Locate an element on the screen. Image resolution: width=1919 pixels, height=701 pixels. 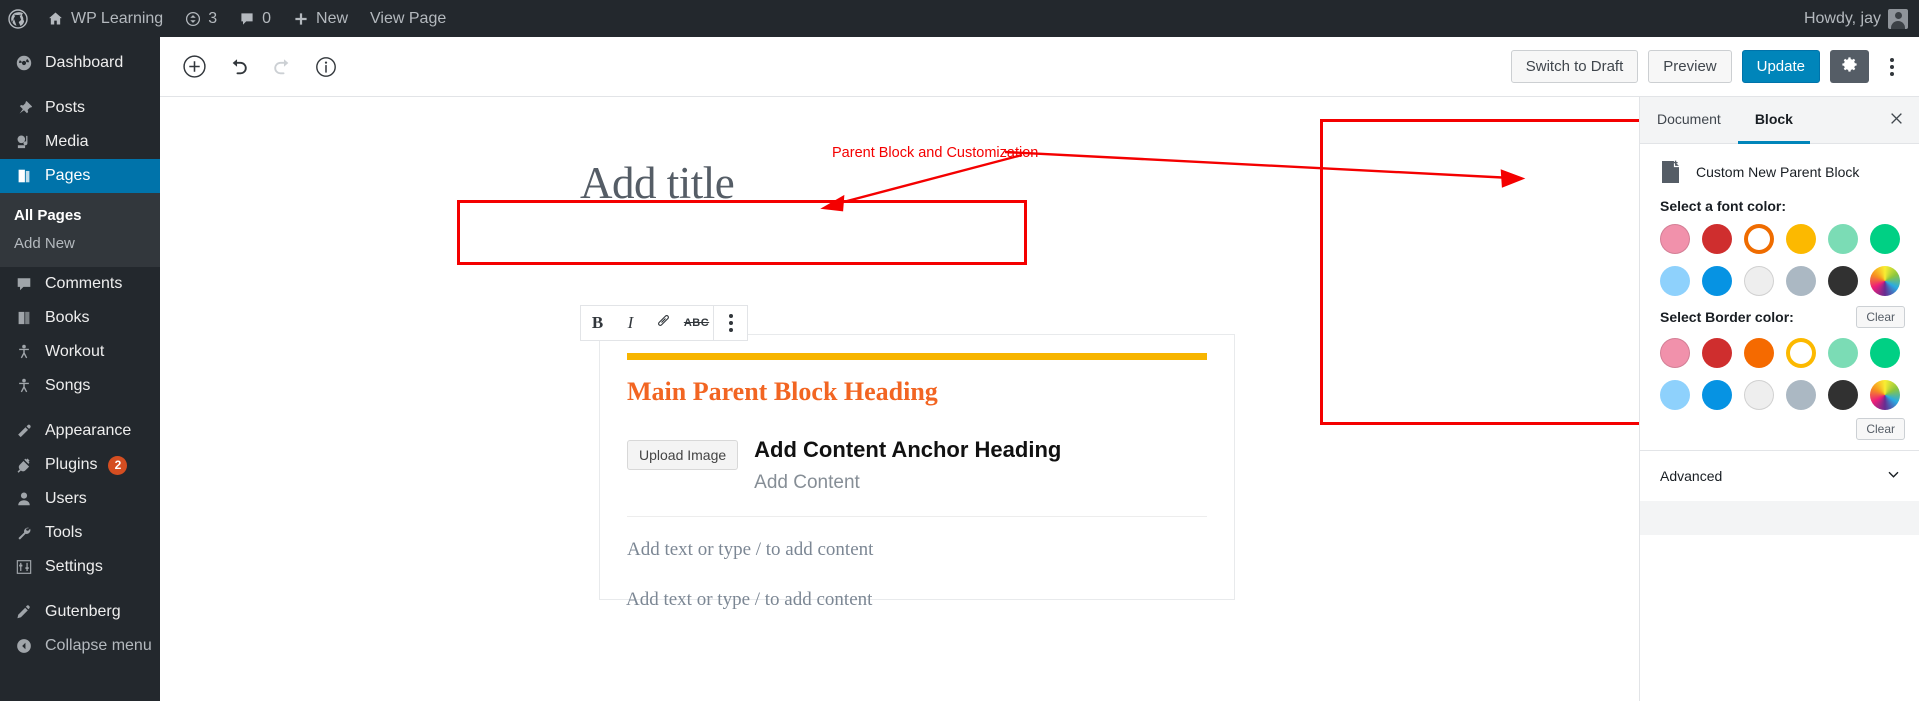
gear-icon is located at coordinates (1849, 67).